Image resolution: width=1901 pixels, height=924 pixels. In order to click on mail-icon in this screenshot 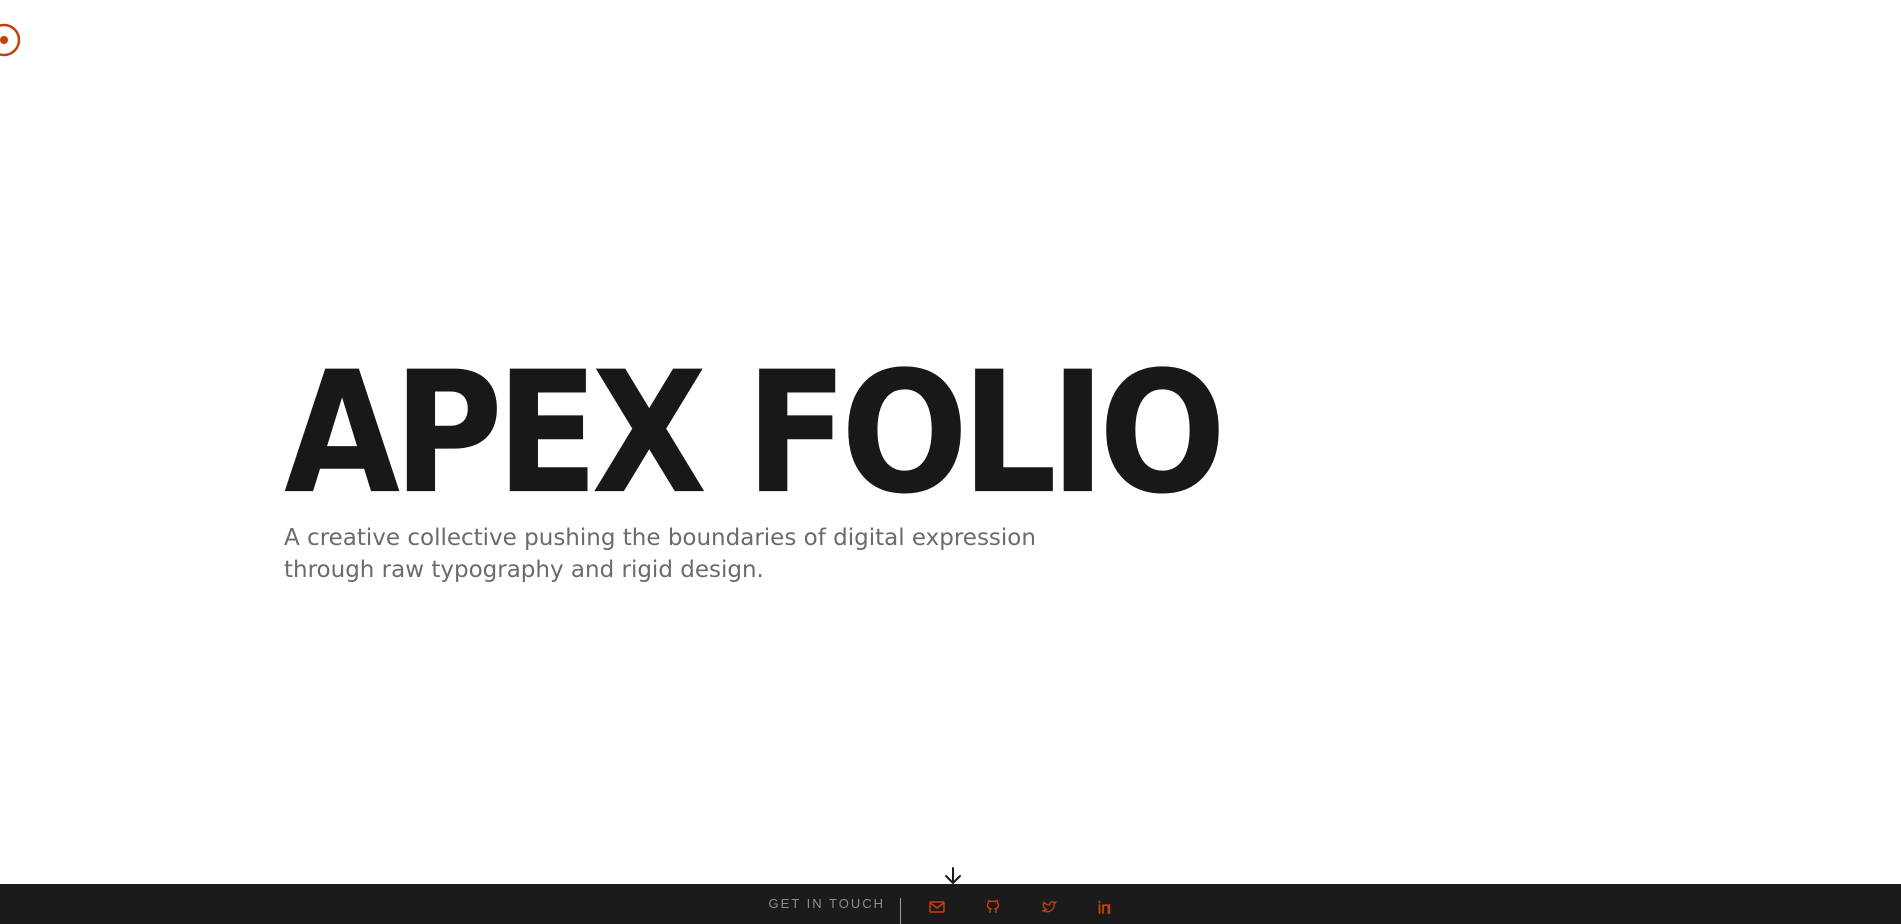, I will do `click(937, 907)`.